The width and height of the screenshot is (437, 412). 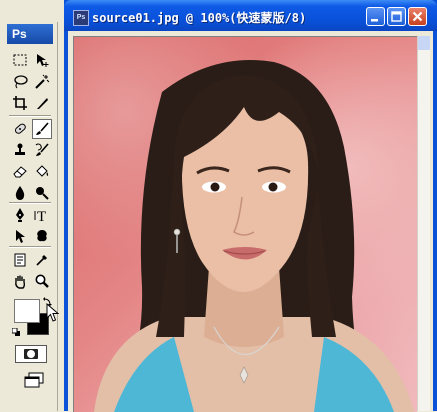 I want to click on maximize-button, so click(x=396, y=16).